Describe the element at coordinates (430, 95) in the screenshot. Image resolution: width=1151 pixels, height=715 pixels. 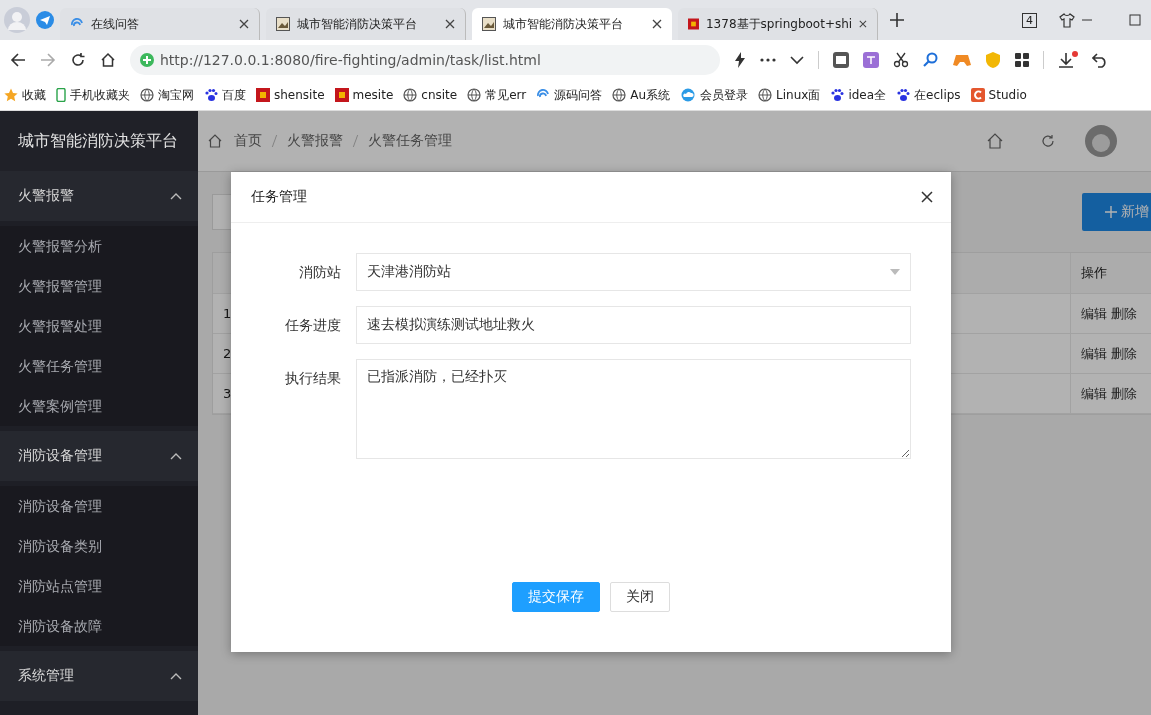
I see `bookmark: cnsite` at that location.